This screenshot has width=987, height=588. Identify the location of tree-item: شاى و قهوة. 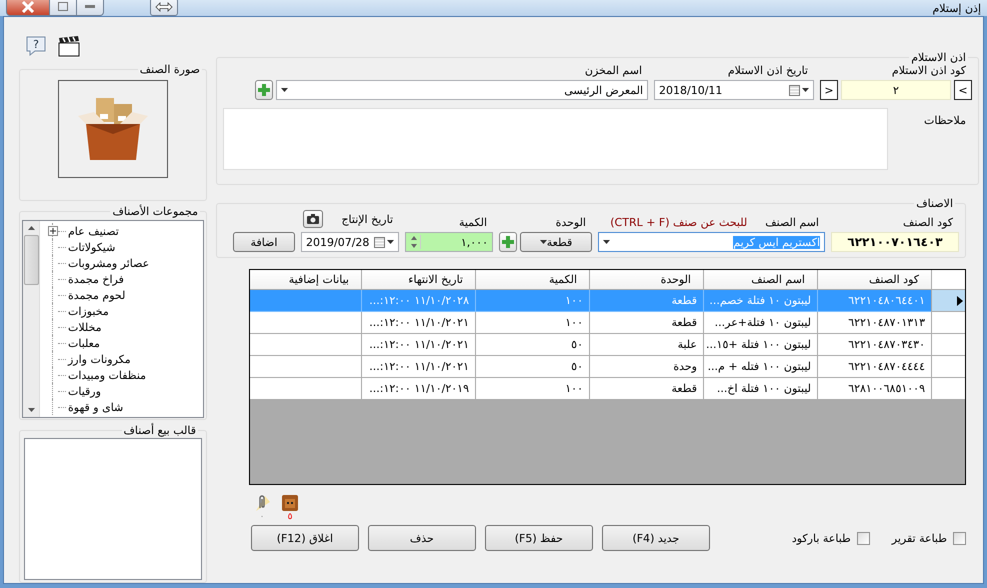
(95, 407).